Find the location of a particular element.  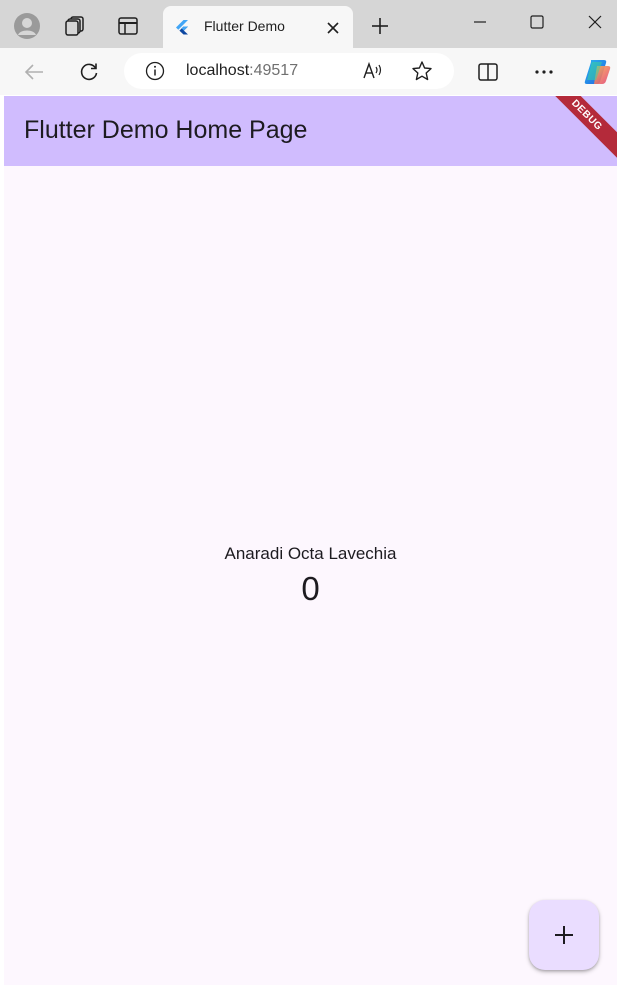

back-arrow-icon is located at coordinates (33, 72).